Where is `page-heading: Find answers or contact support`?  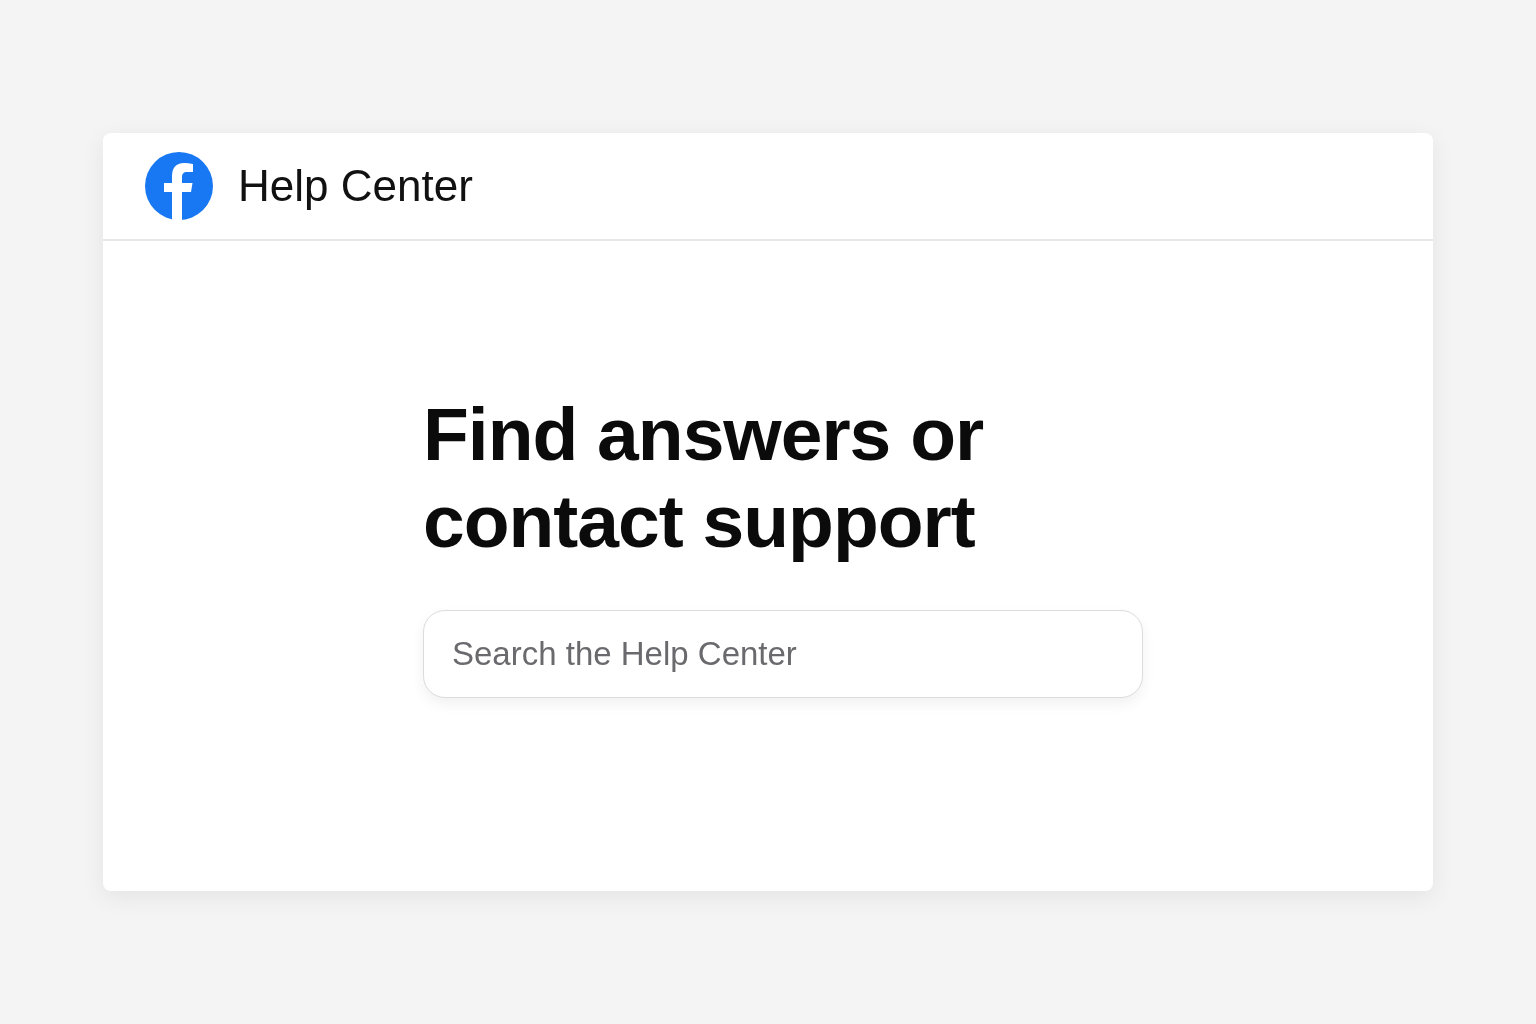 page-heading: Find answers or contact support is located at coordinates (704, 478).